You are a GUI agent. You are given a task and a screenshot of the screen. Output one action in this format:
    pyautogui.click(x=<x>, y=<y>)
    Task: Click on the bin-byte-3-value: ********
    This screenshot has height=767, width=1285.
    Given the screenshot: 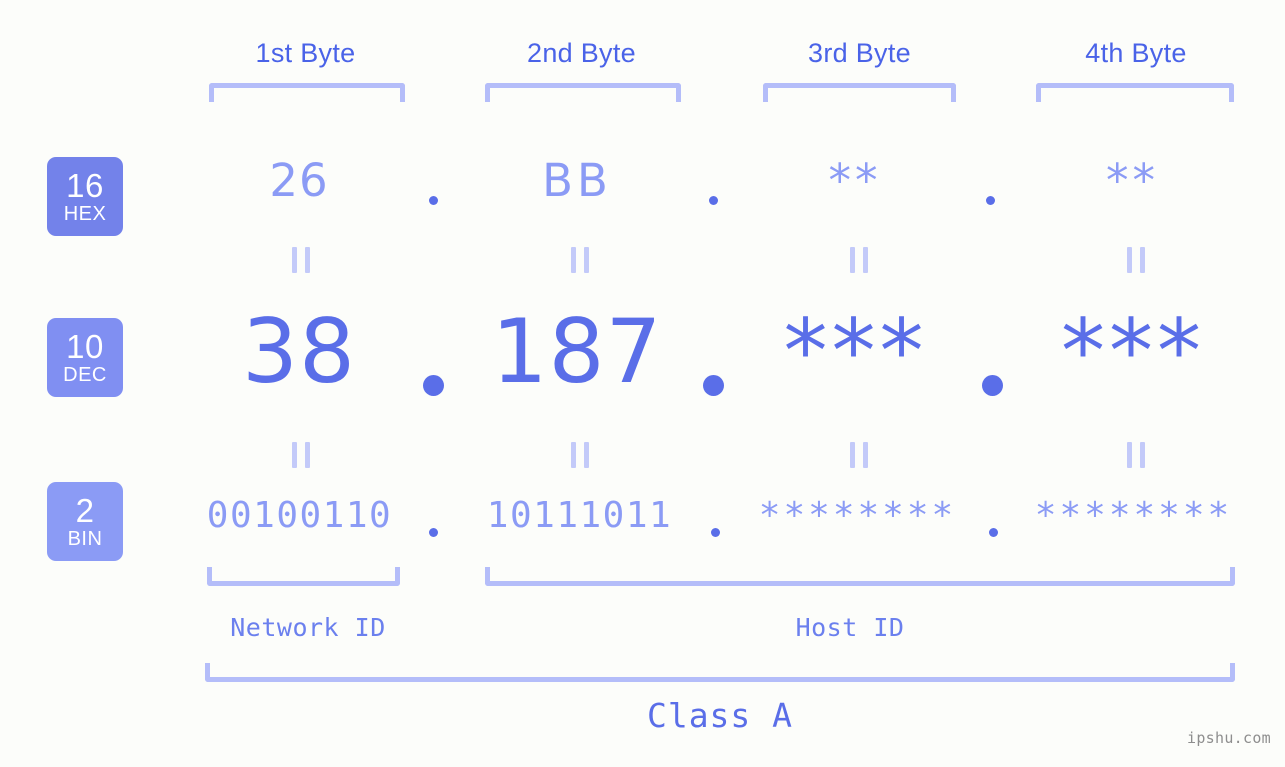 What is the action you would take?
    pyautogui.click(x=857, y=515)
    